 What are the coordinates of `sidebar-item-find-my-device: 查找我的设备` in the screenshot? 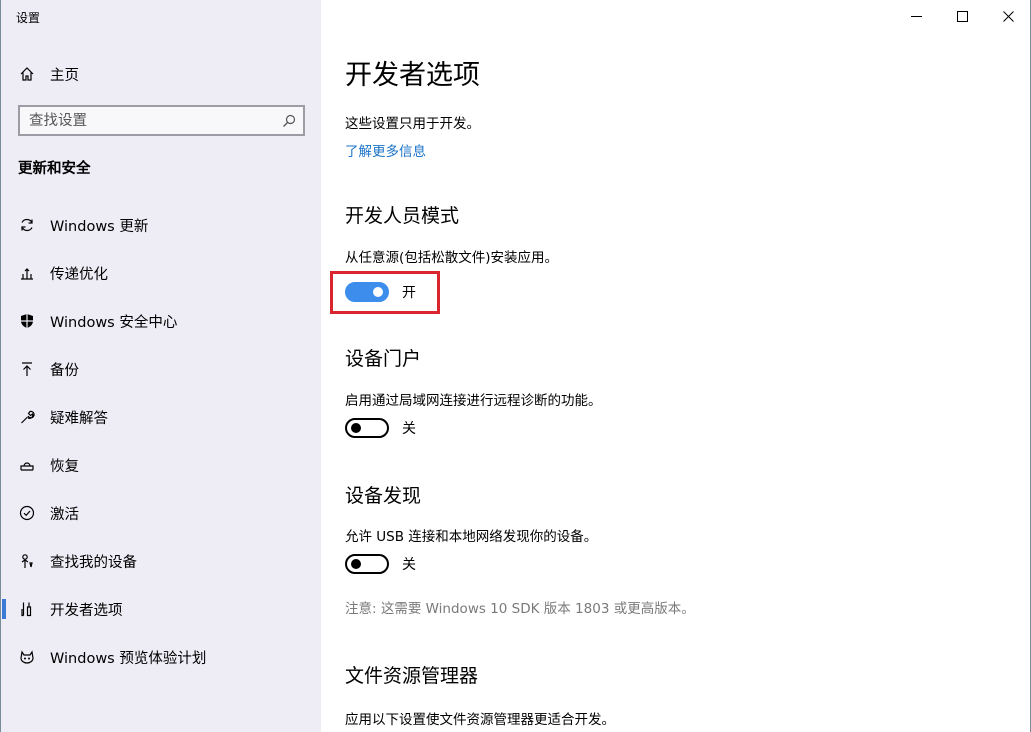 It's located at (161, 561).